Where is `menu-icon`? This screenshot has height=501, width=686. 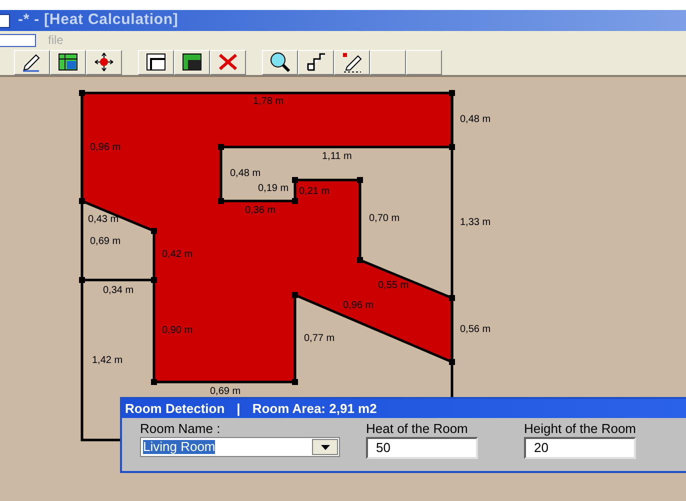
menu-icon is located at coordinates (18, 40).